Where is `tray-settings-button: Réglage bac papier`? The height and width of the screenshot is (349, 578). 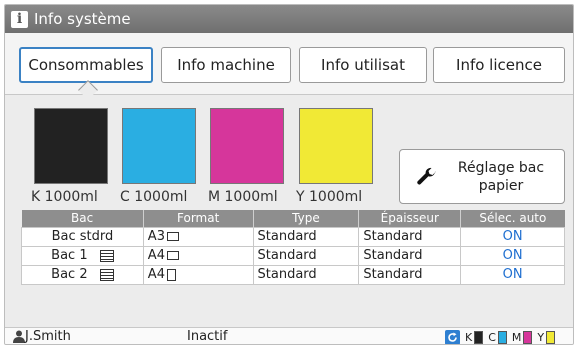
tray-settings-button: Réglage bac papier is located at coordinates (482, 176).